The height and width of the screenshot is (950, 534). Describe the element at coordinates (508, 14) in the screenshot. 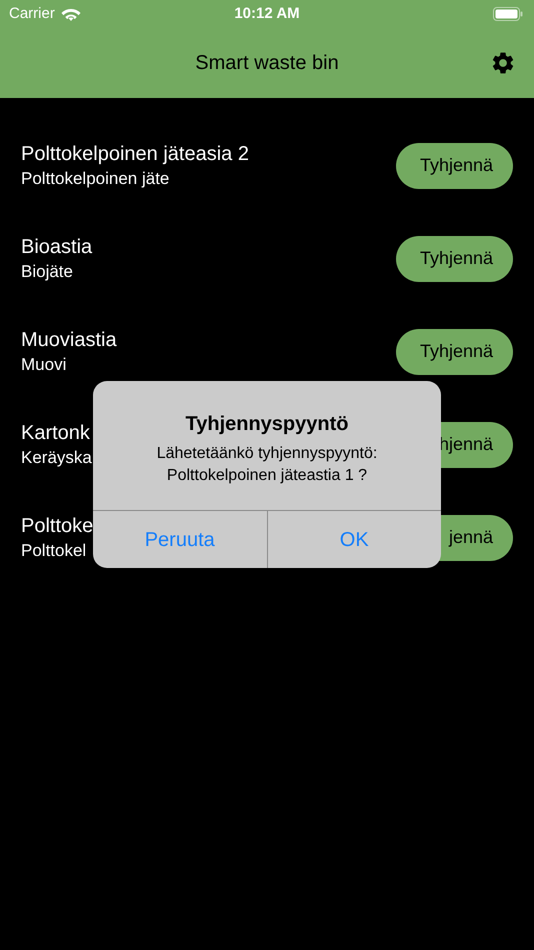

I see `battery-icon` at that location.